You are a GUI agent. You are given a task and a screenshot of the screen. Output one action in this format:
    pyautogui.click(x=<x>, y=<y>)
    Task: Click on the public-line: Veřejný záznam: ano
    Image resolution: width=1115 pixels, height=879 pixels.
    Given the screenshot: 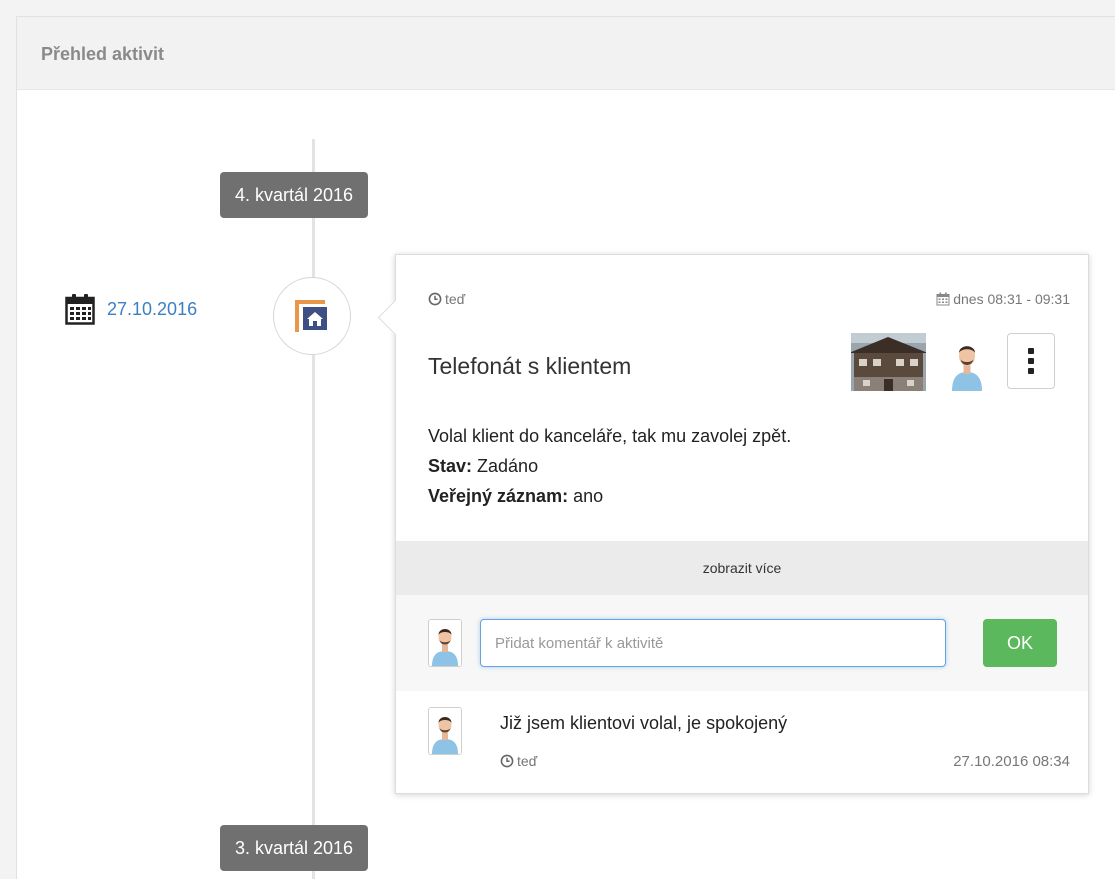 What is the action you would take?
    pyautogui.click(x=609, y=496)
    